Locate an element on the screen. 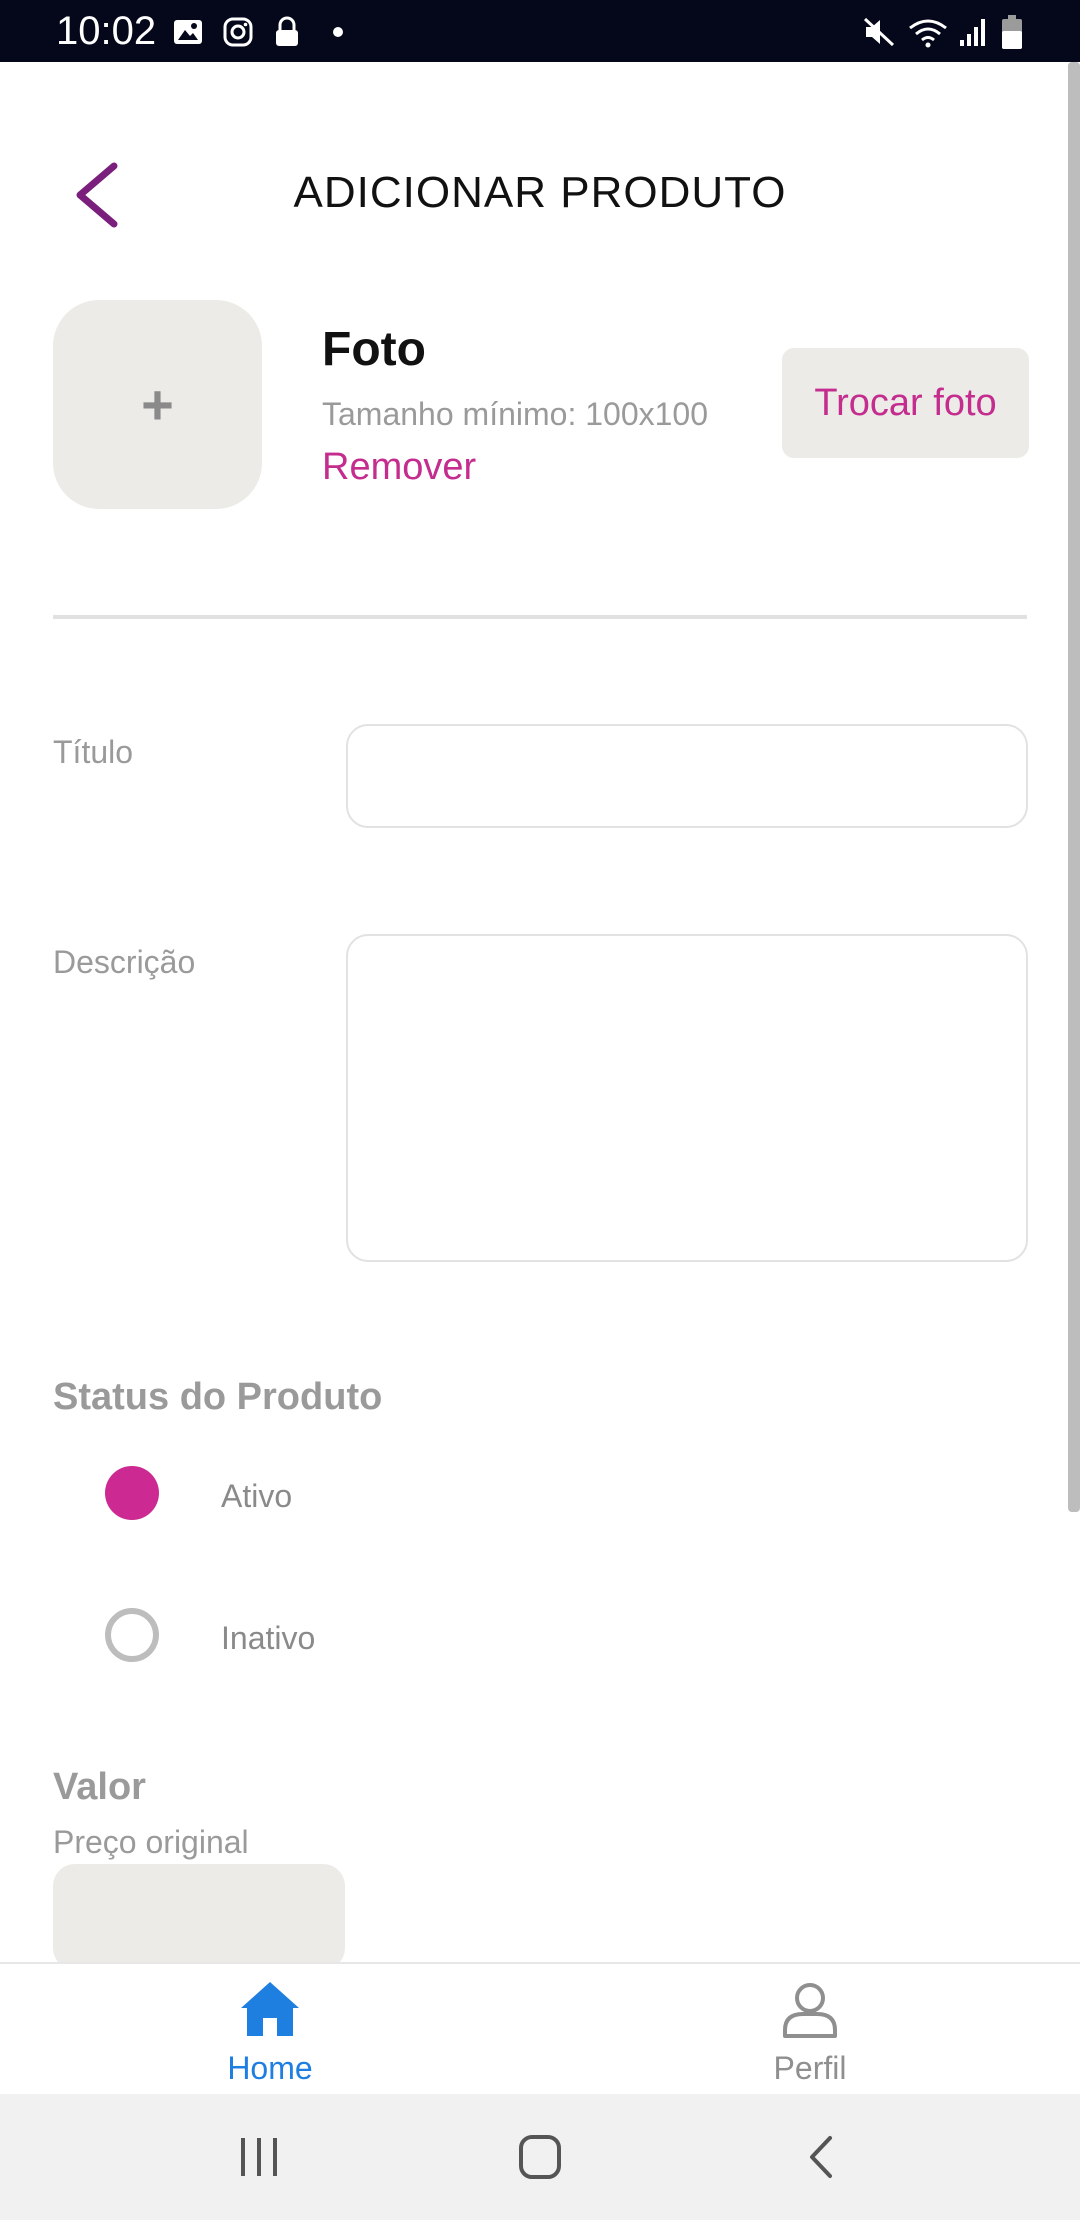 This screenshot has width=1080, height=2220. radio-inactive-label: Inativo is located at coordinates (268, 1638).